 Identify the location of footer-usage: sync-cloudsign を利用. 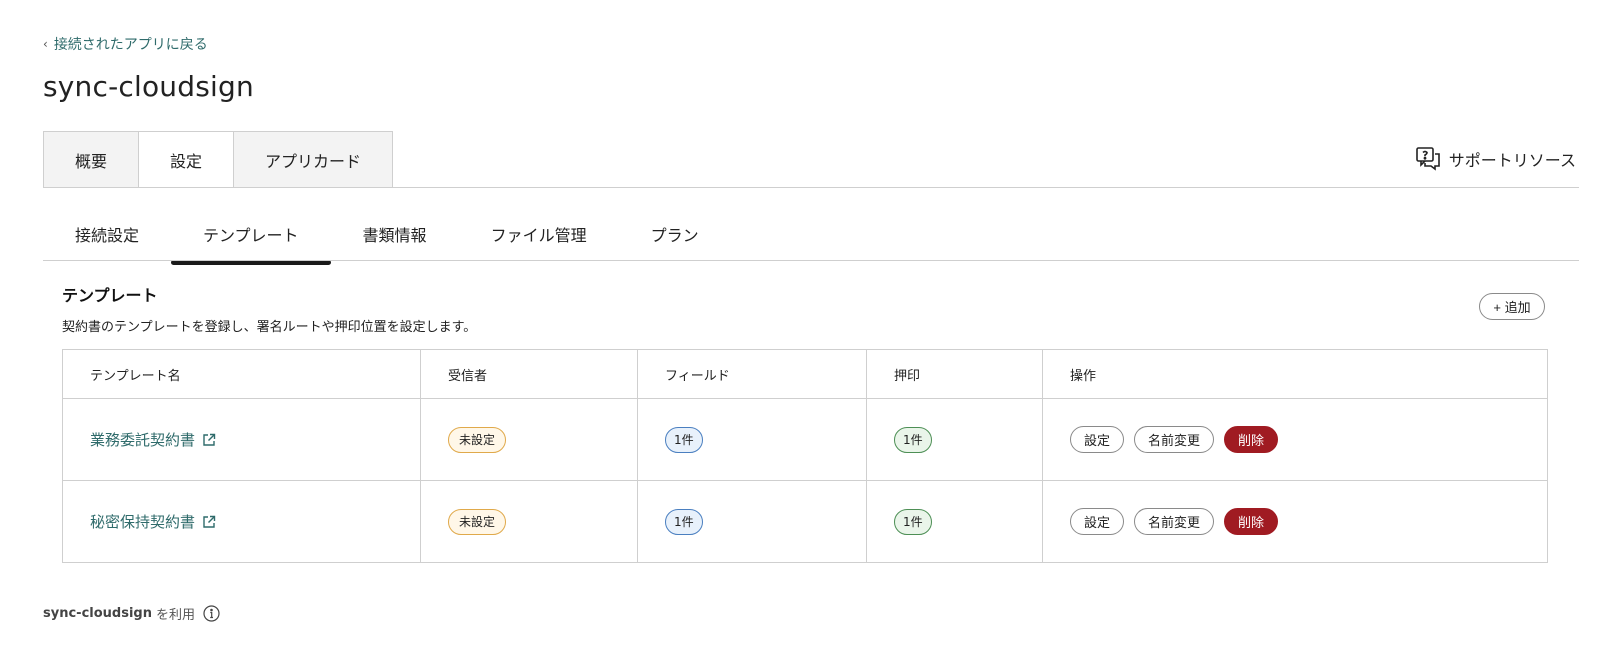
(131, 613).